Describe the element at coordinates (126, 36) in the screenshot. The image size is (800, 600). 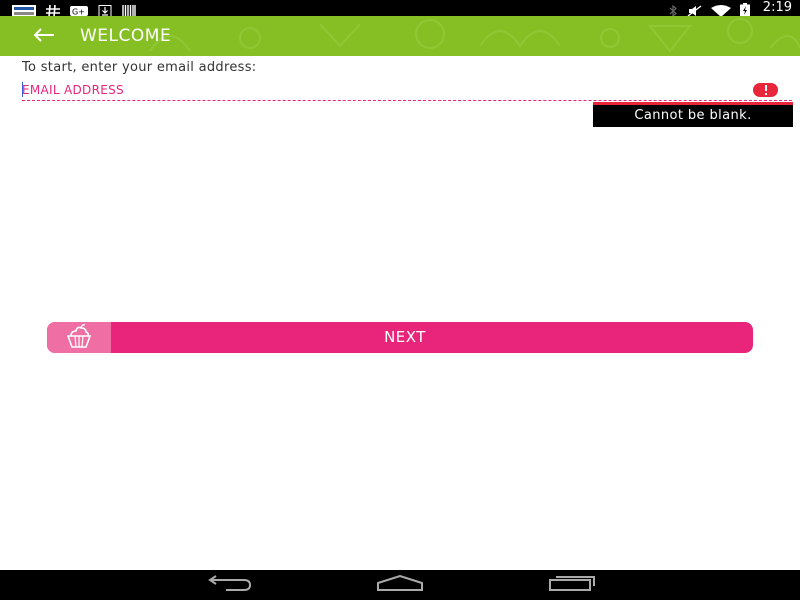
I see `page-title: WELCOME` at that location.